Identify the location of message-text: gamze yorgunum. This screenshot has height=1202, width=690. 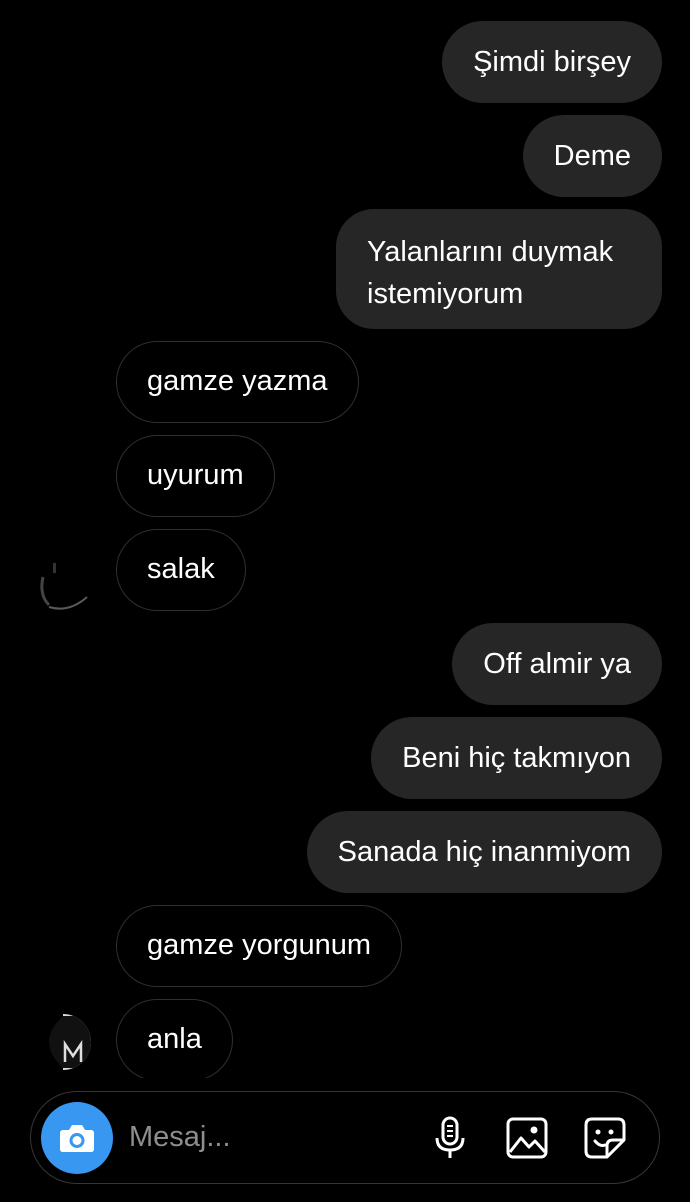
(259, 945).